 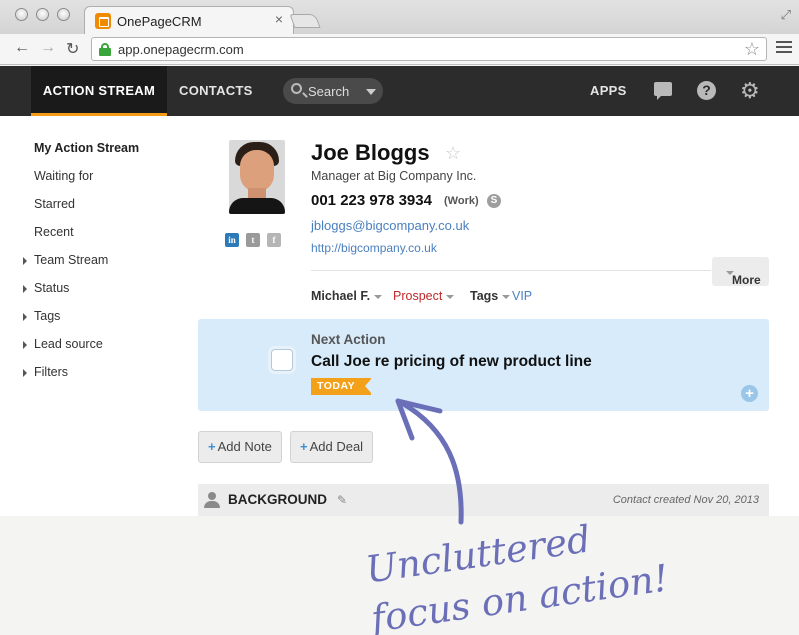 What do you see at coordinates (348, 339) in the screenshot?
I see `next-action-heading: Next Action` at bounding box center [348, 339].